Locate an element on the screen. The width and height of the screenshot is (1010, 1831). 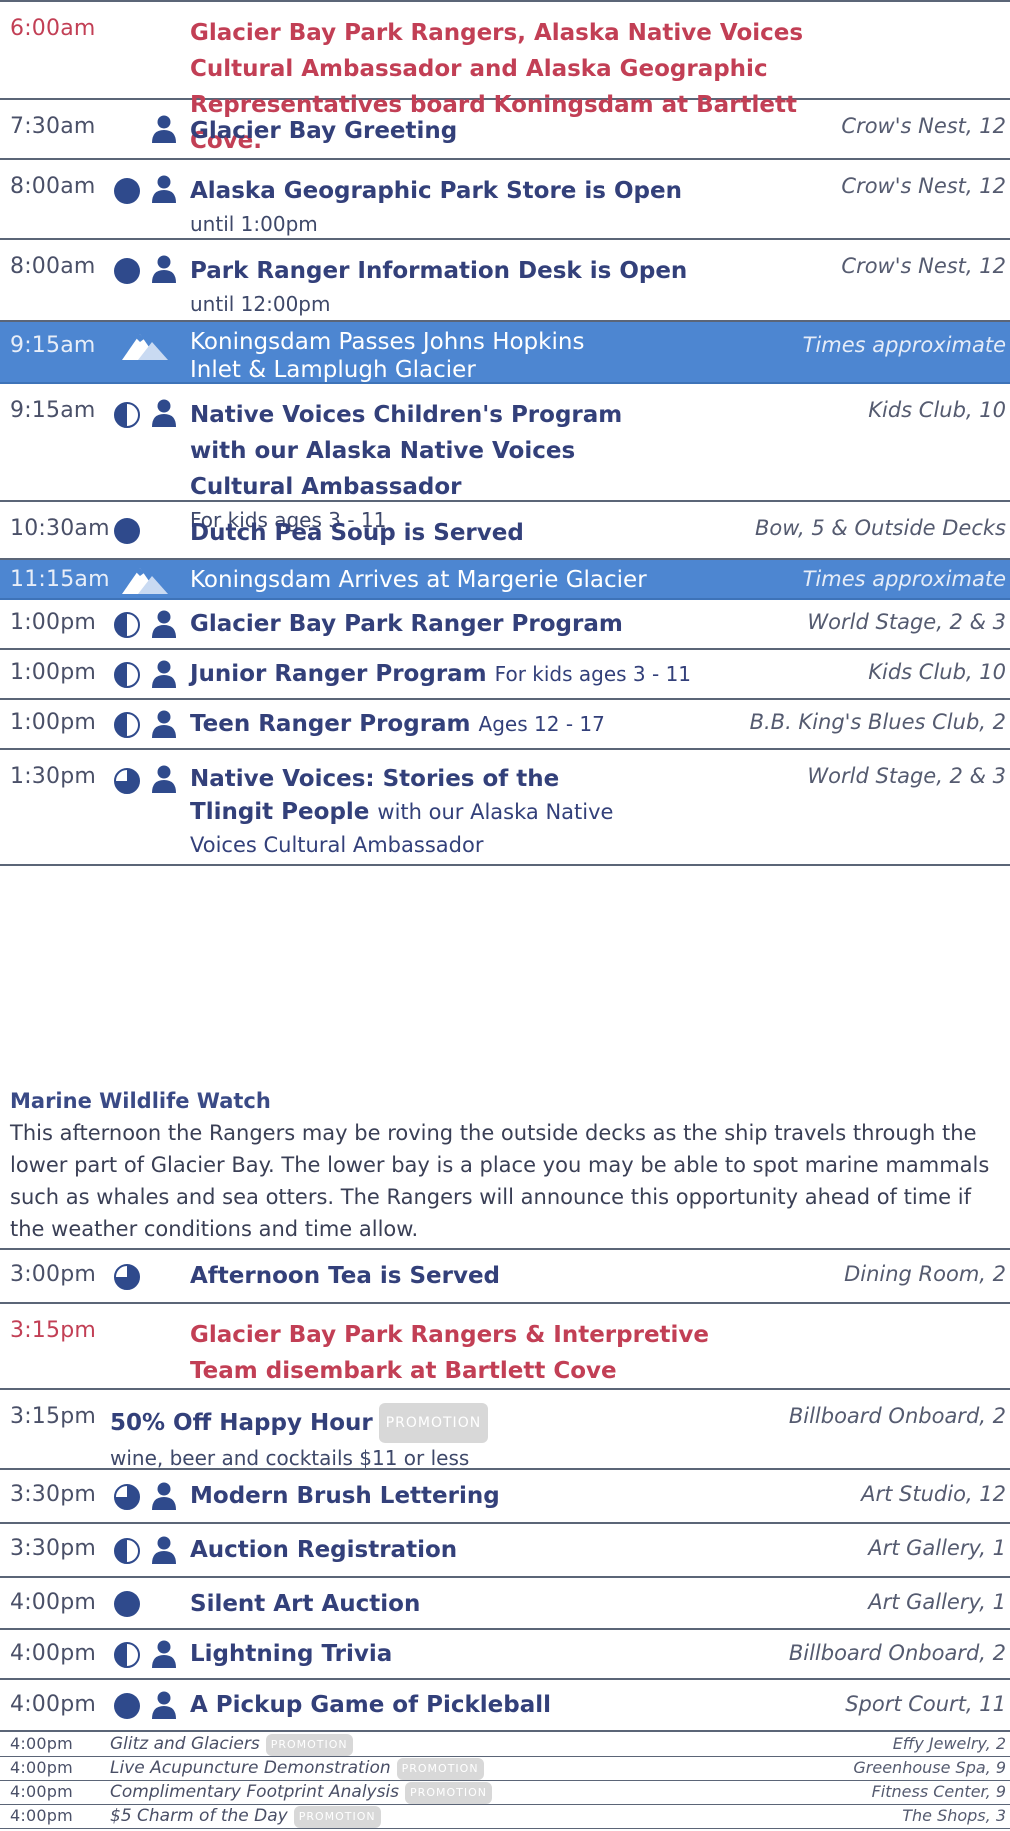
event-time: 3:30pm is located at coordinates (53, 1494).